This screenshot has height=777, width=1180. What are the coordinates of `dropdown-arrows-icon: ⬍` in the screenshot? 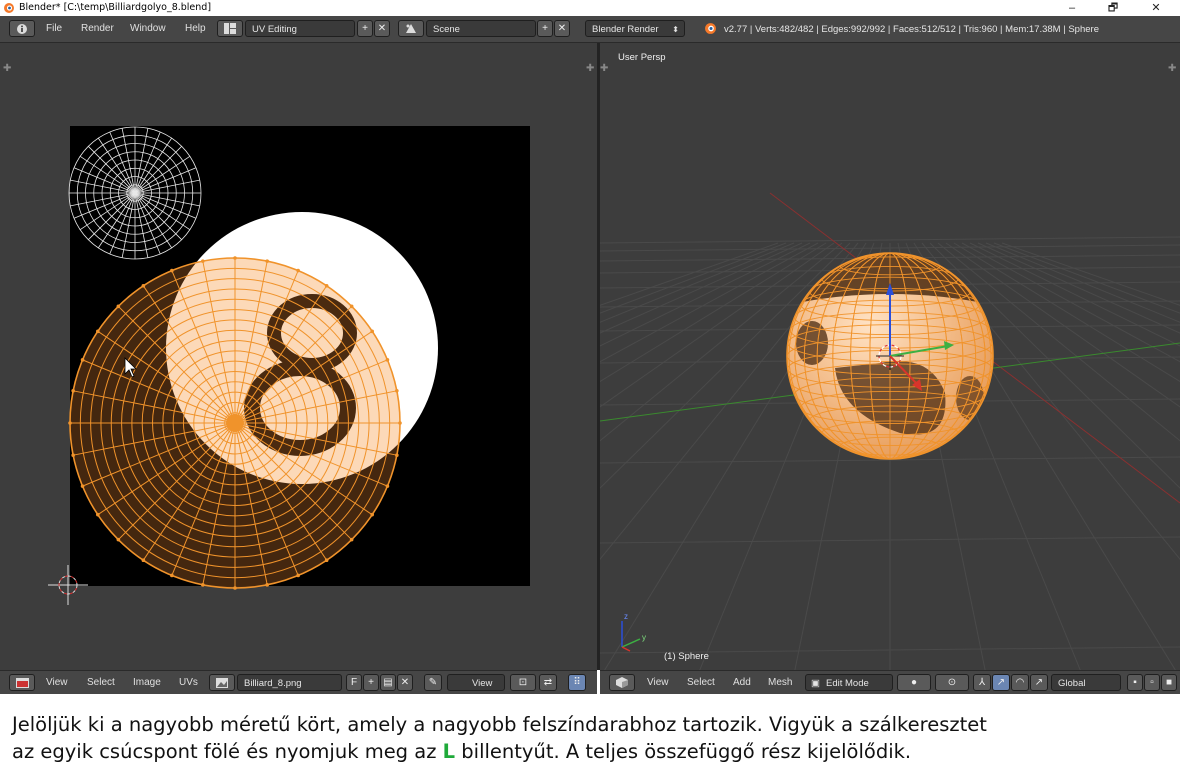 It's located at (675, 29).